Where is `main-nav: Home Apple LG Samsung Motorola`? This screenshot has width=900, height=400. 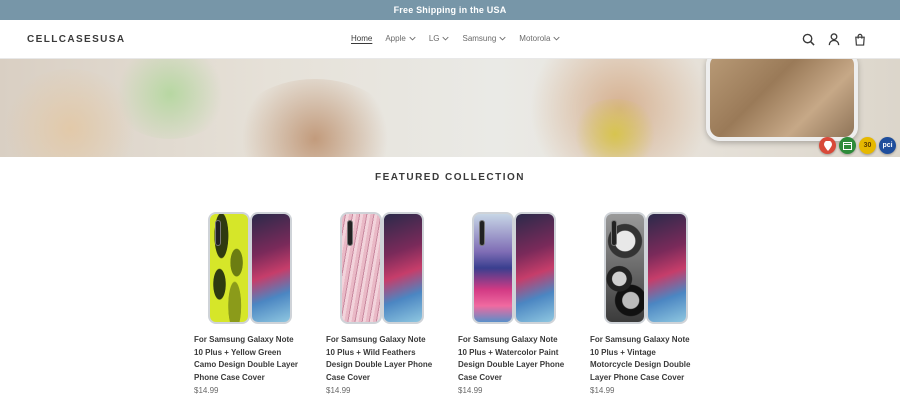 main-nav: Home Apple LG Samsung Motorola is located at coordinates (456, 38).